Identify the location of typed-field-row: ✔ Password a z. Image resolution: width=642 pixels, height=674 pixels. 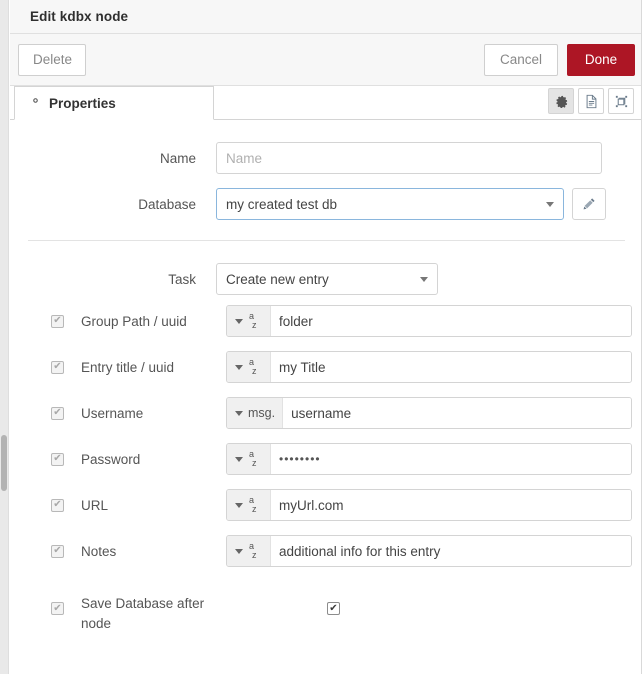
(325, 459).